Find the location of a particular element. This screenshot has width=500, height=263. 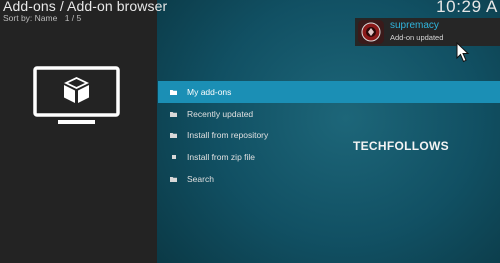

mouse-pointer-icon is located at coordinates (463, 52).